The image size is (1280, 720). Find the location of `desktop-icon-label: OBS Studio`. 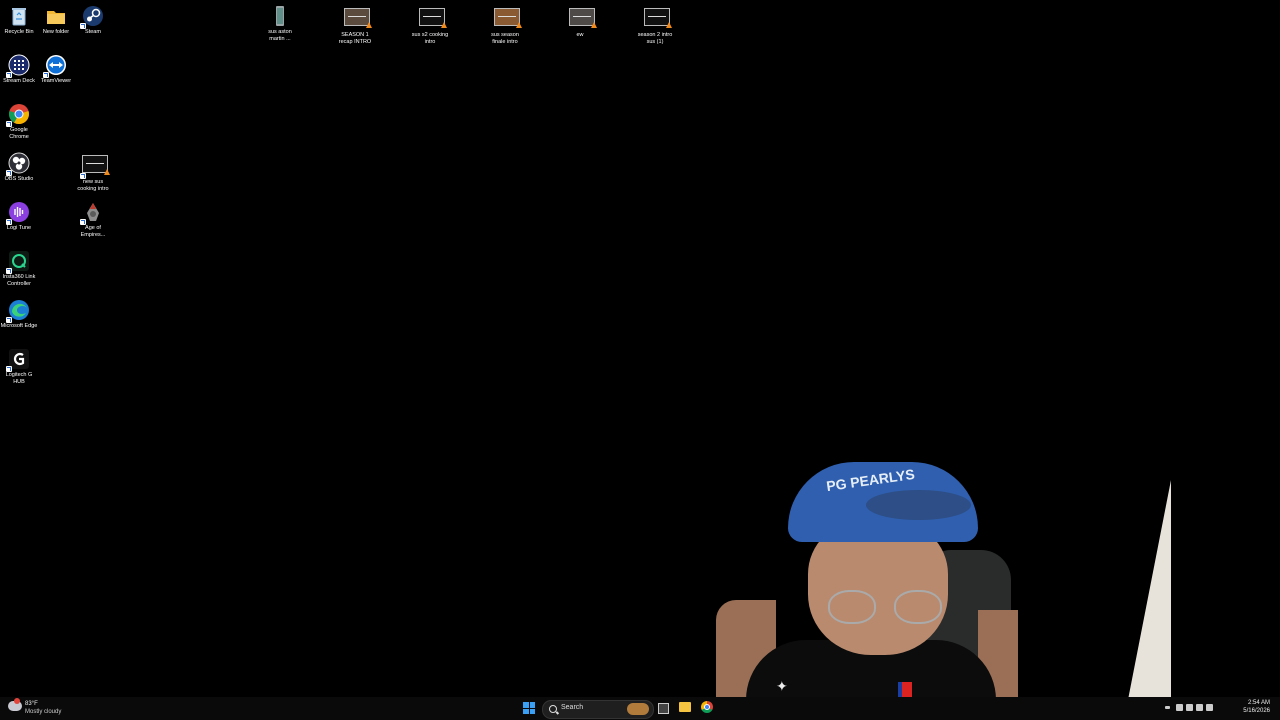

desktop-icon-label: OBS Studio is located at coordinates (19, 179).